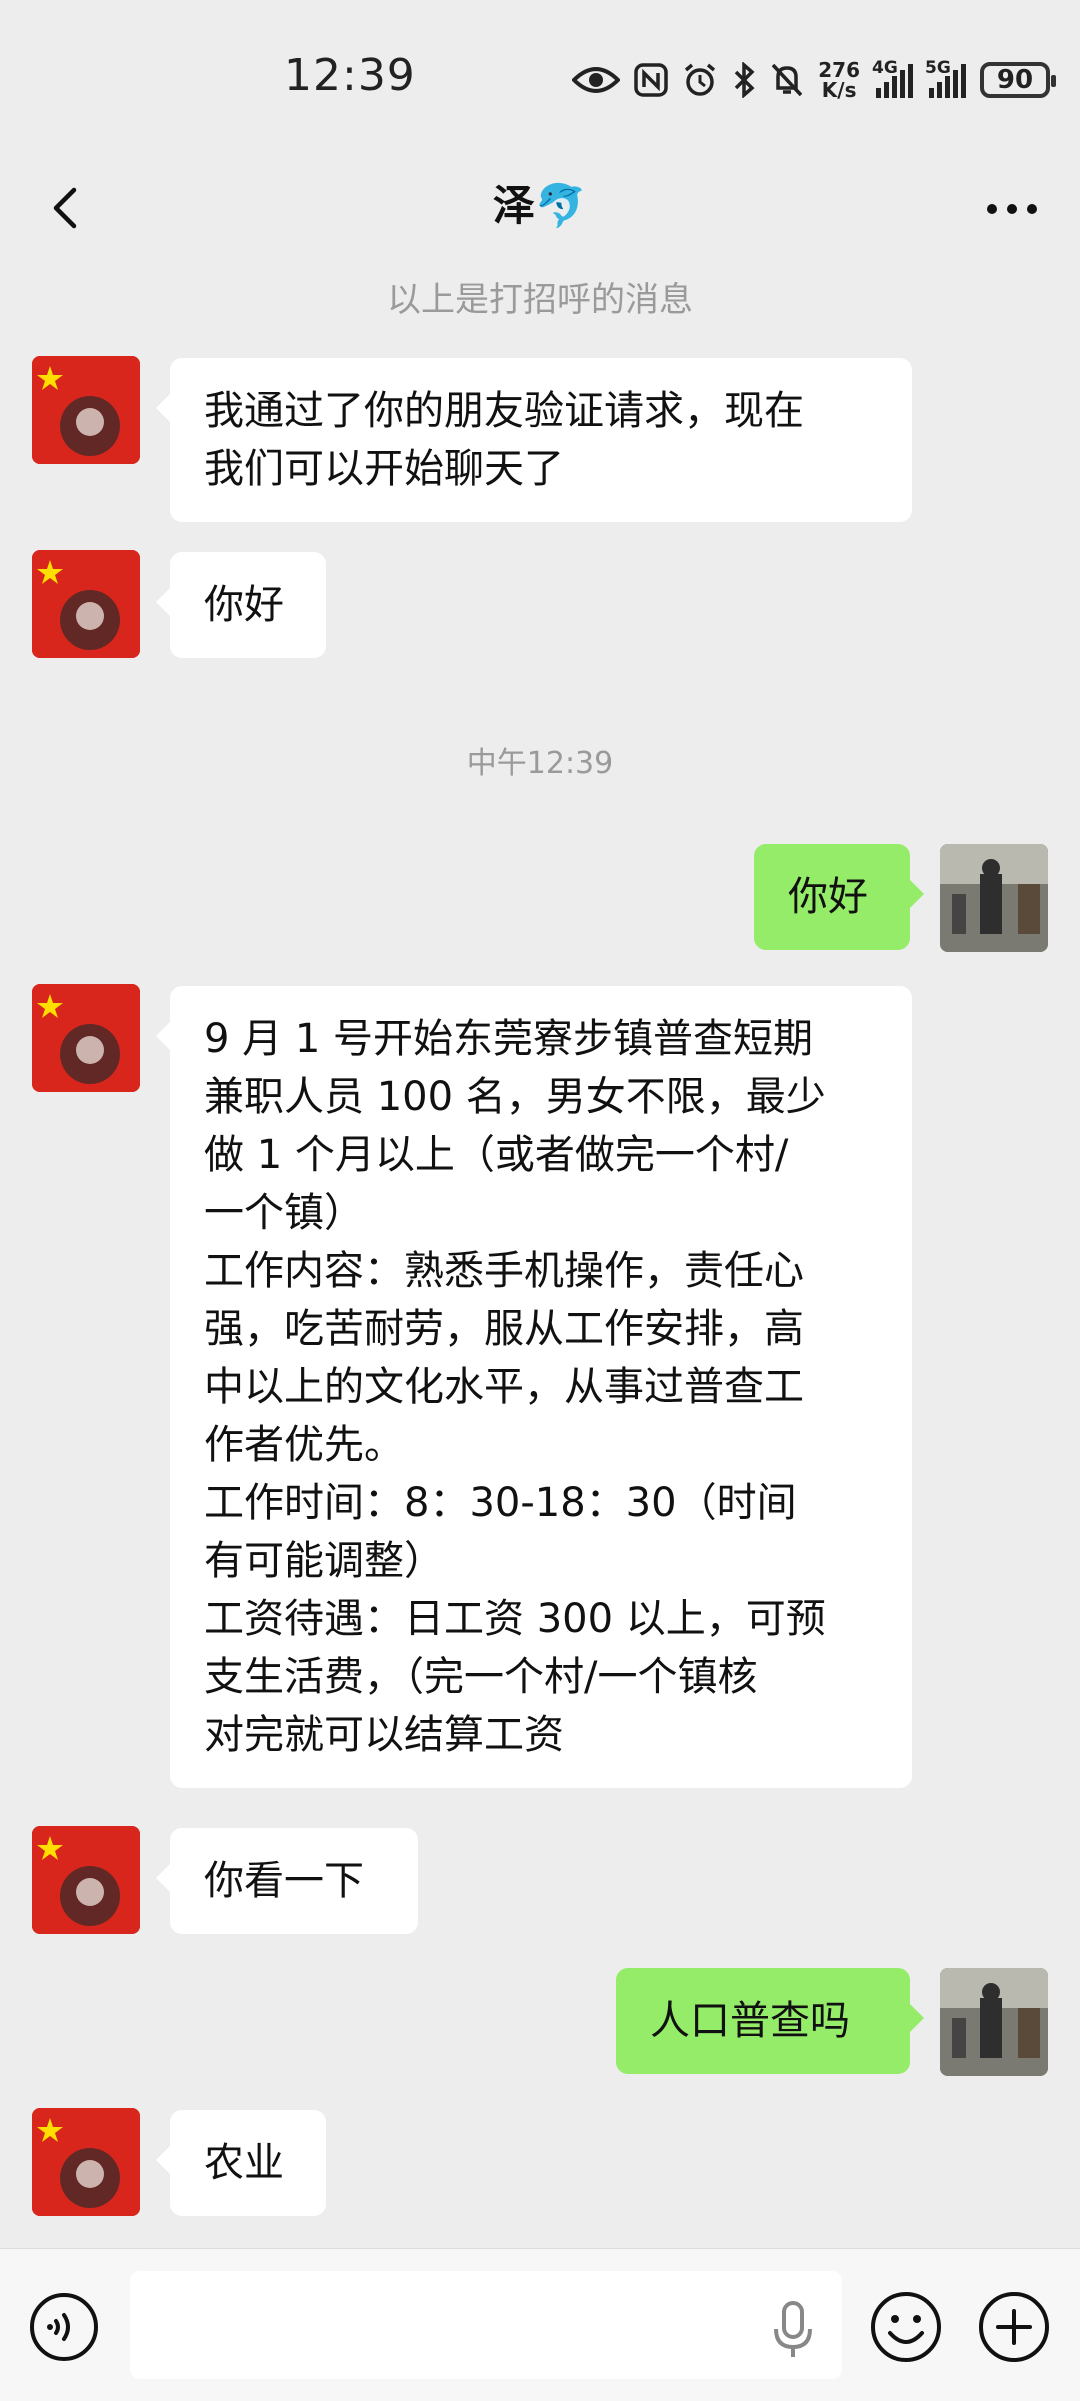  I want to click on mic-icon, so click(793, 2329).